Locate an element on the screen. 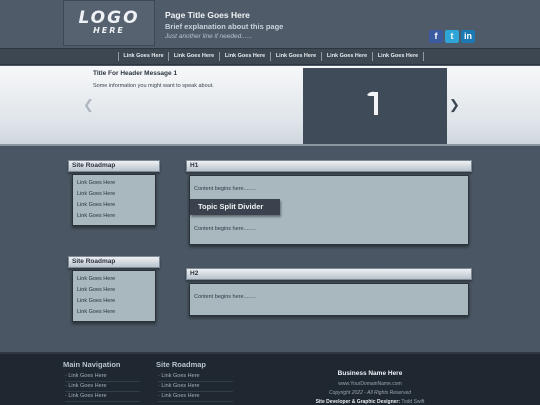 This screenshot has width=540, height=405. logo: LOGO HERE is located at coordinates (109, 23).